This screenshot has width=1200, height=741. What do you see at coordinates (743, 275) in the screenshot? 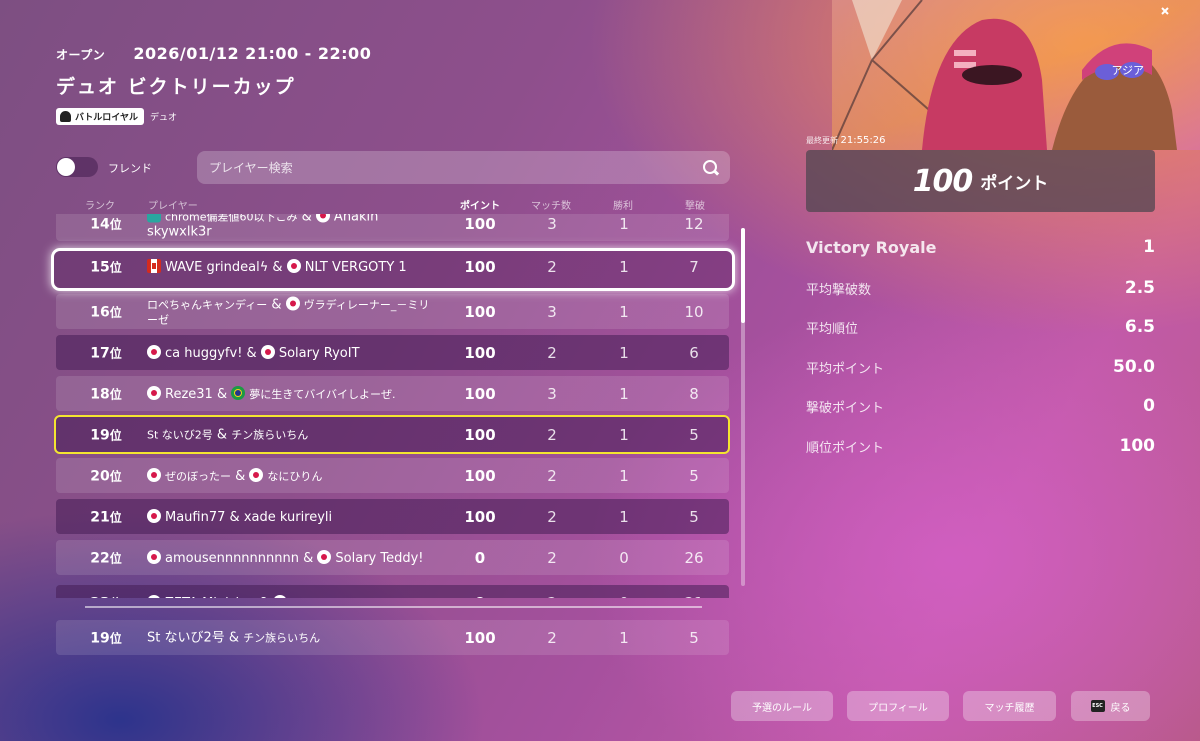
I see `scrollbar-thumb` at bounding box center [743, 275].